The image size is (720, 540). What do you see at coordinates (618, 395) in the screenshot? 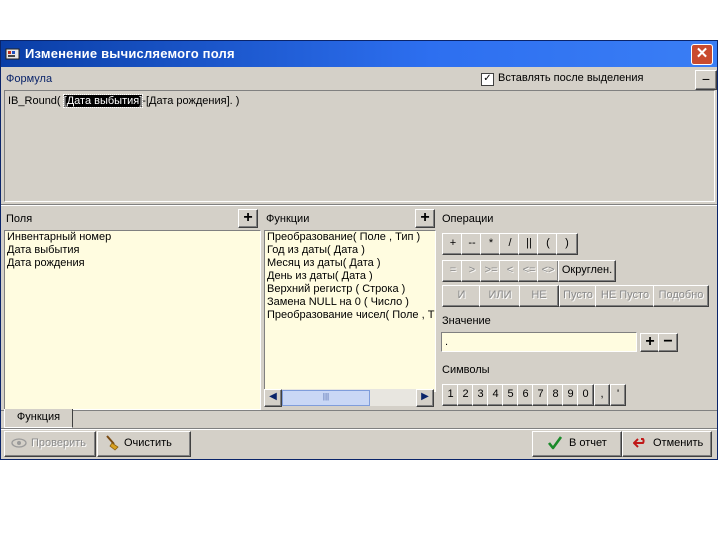
I see `symbol-quote-button: '` at bounding box center [618, 395].